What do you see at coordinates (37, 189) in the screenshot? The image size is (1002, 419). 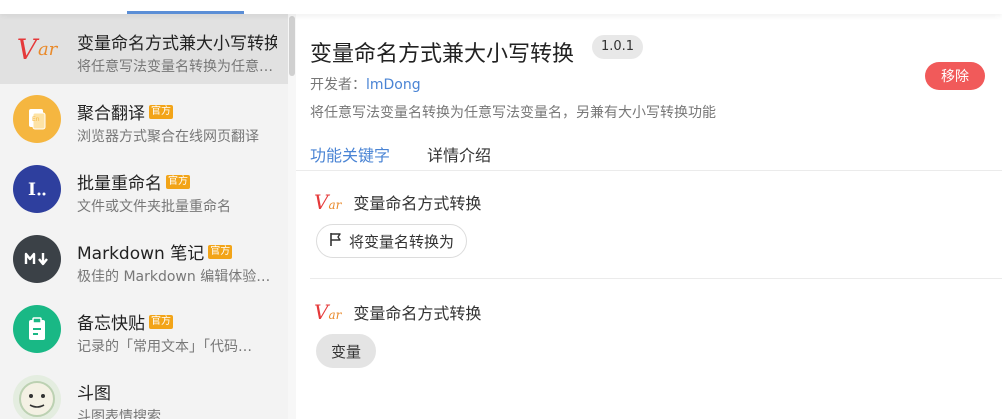 I see `rename-icon: I` at bounding box center [37, 189].